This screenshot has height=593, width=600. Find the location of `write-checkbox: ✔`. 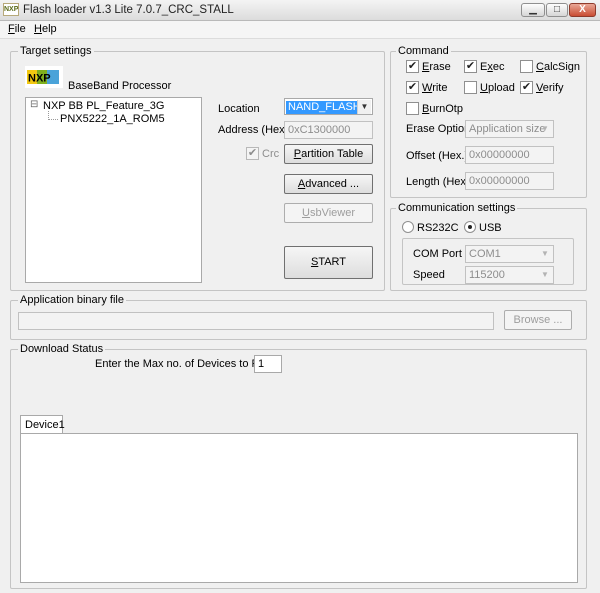

write-checkbox: ✔ is located at coordinates (412, 87).